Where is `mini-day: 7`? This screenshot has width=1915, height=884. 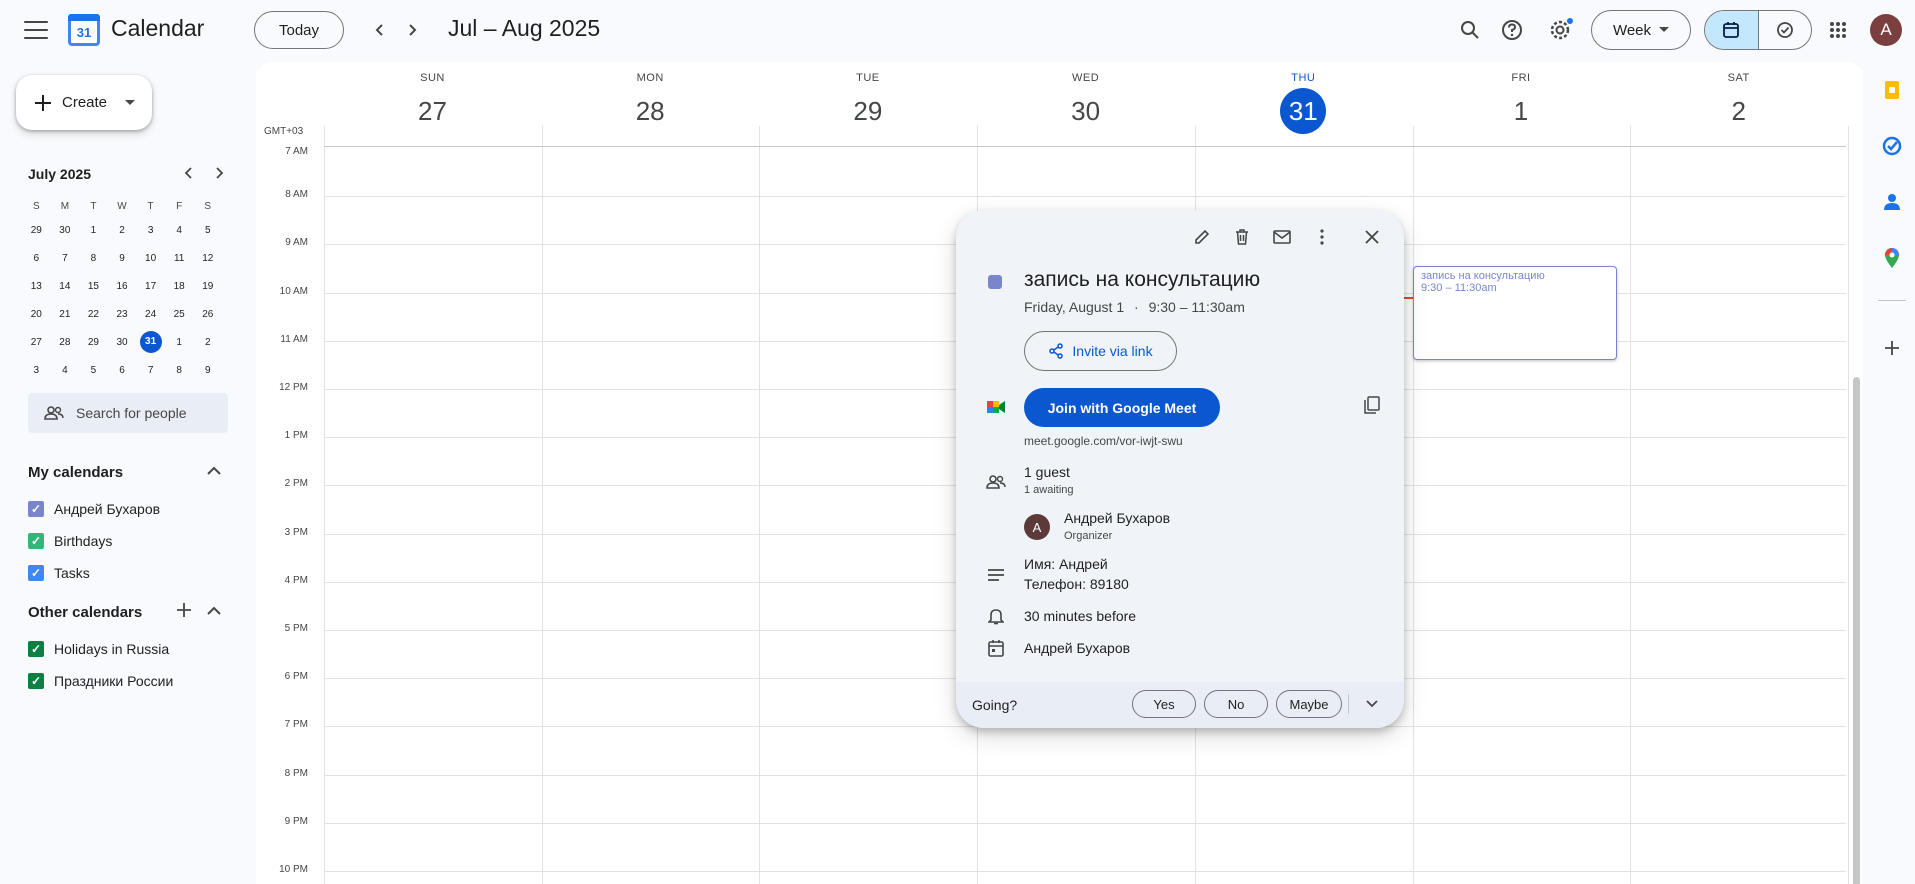 mini-day: 7 is located at coordinates (150, 370).